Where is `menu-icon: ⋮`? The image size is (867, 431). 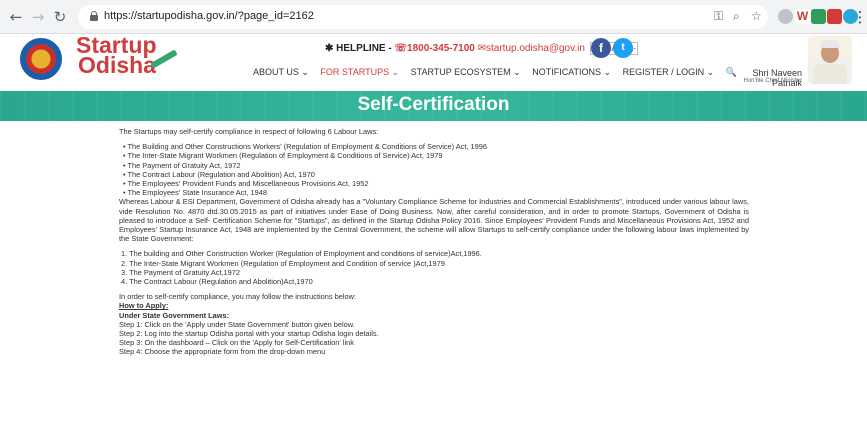 menu-icon: ⋮ is located at coordinates (859, 17).